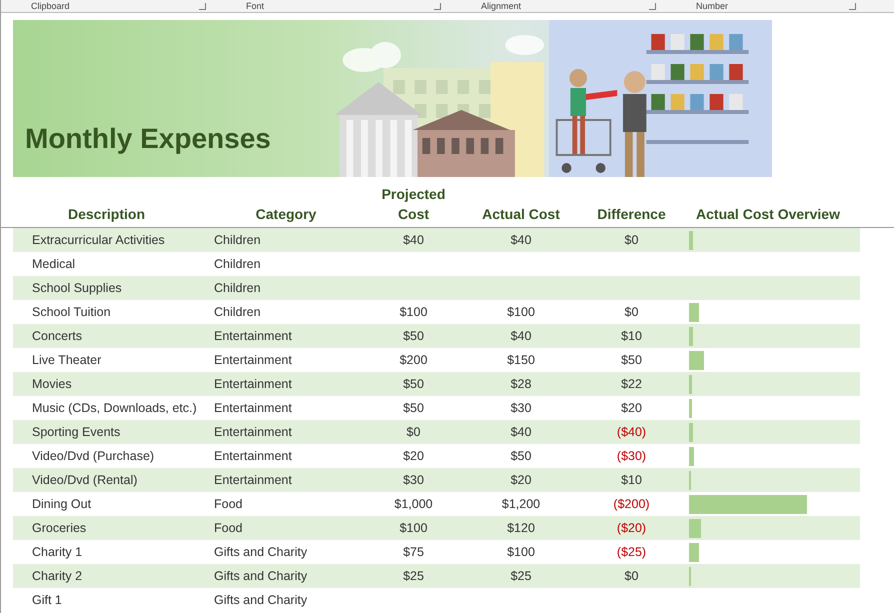  Describe the element at coordinates (632, 528) in the screenshot. I see `table-cell-text: ($20)` at that location.